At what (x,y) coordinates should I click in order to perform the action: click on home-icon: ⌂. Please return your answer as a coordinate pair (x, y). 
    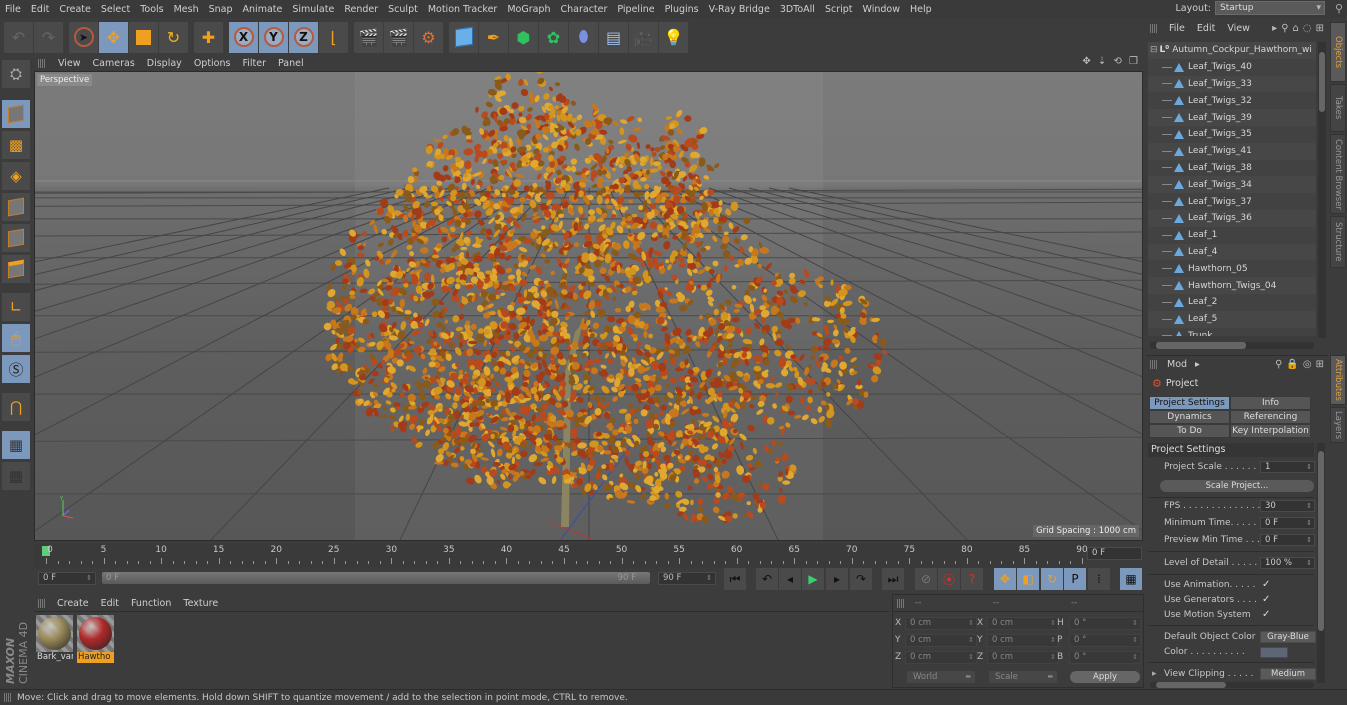
    Looking at the image, I should click on (1296, 28).